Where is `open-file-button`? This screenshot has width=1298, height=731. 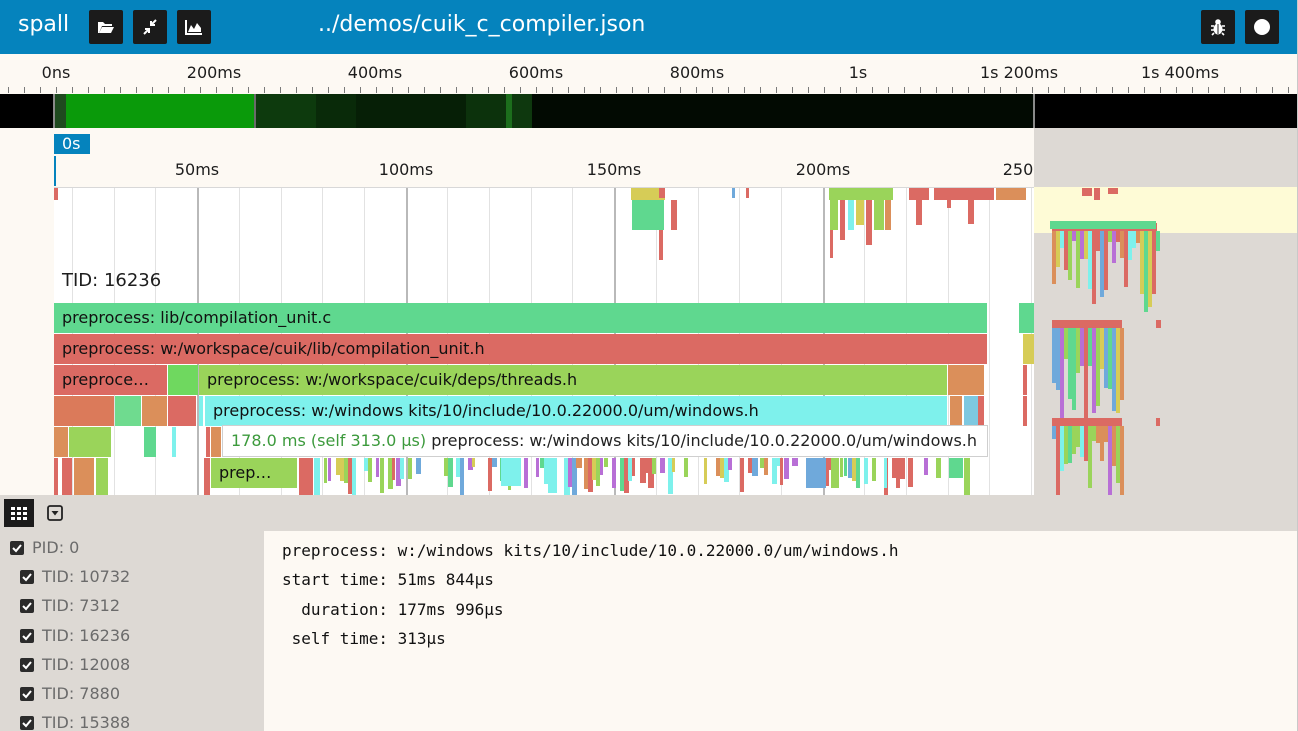
open-file-button is located at coordinates (106, 27).